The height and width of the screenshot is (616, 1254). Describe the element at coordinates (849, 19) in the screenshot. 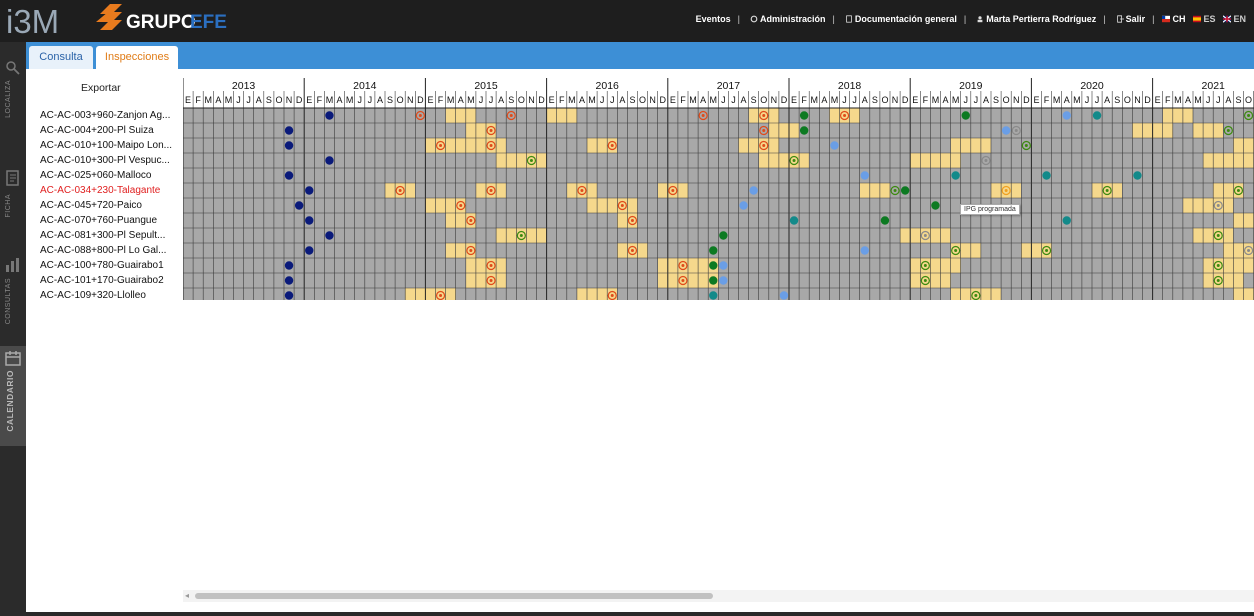

I see `document-icon` at that location.